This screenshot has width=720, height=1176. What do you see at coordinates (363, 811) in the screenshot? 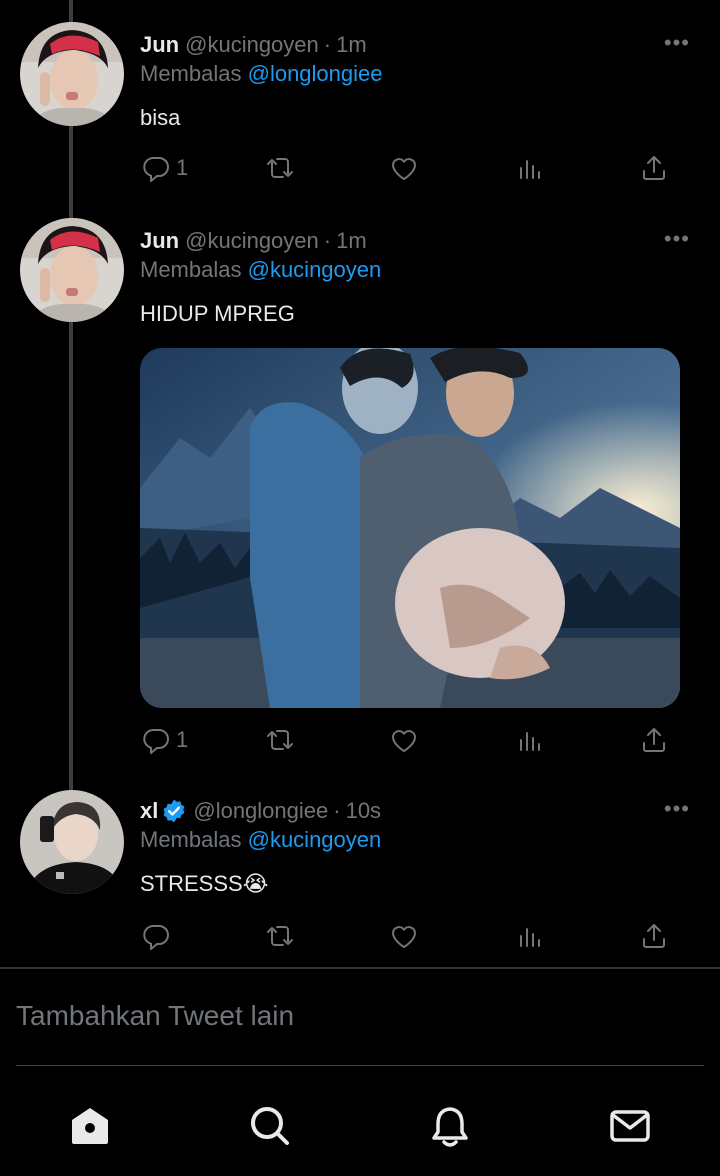
I see `tweet-time: 10s` at bounding box center [363, 811].